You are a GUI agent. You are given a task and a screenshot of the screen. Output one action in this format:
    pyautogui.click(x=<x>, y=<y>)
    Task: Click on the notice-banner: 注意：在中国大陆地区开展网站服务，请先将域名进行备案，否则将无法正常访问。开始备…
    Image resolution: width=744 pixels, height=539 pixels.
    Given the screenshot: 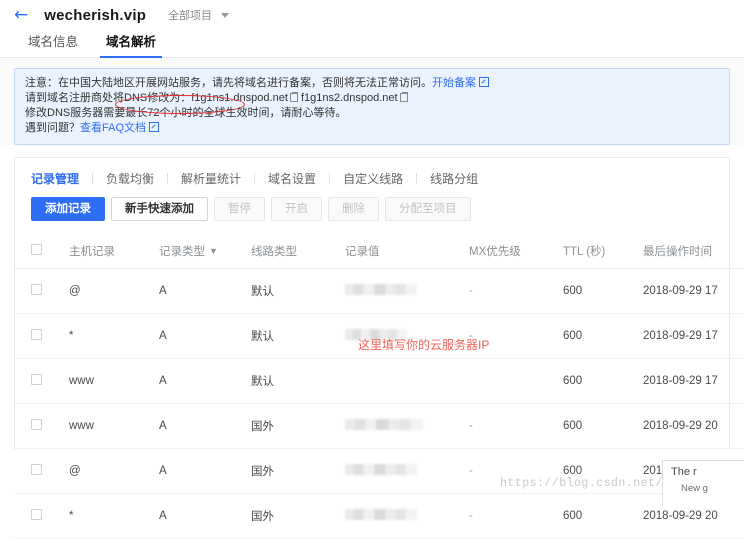 What is the action you would take?
    pyautogui.click(x=372, y=106)
    